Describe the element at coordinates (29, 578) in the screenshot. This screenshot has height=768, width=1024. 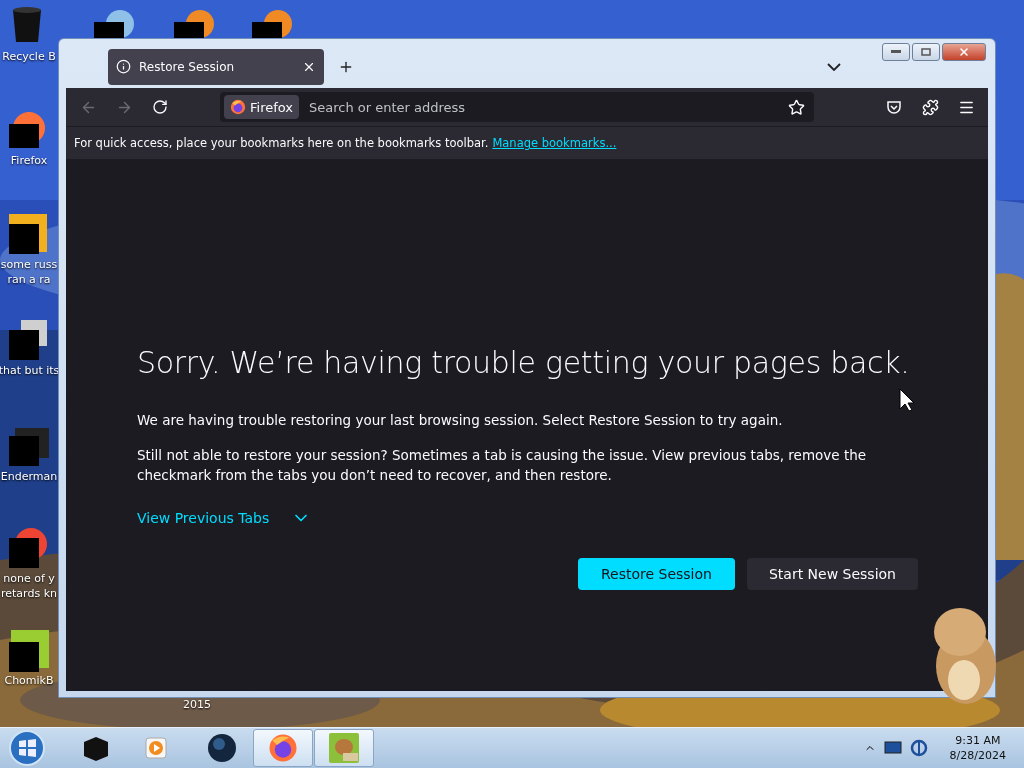
I see `icon-label: none of y` at that location.